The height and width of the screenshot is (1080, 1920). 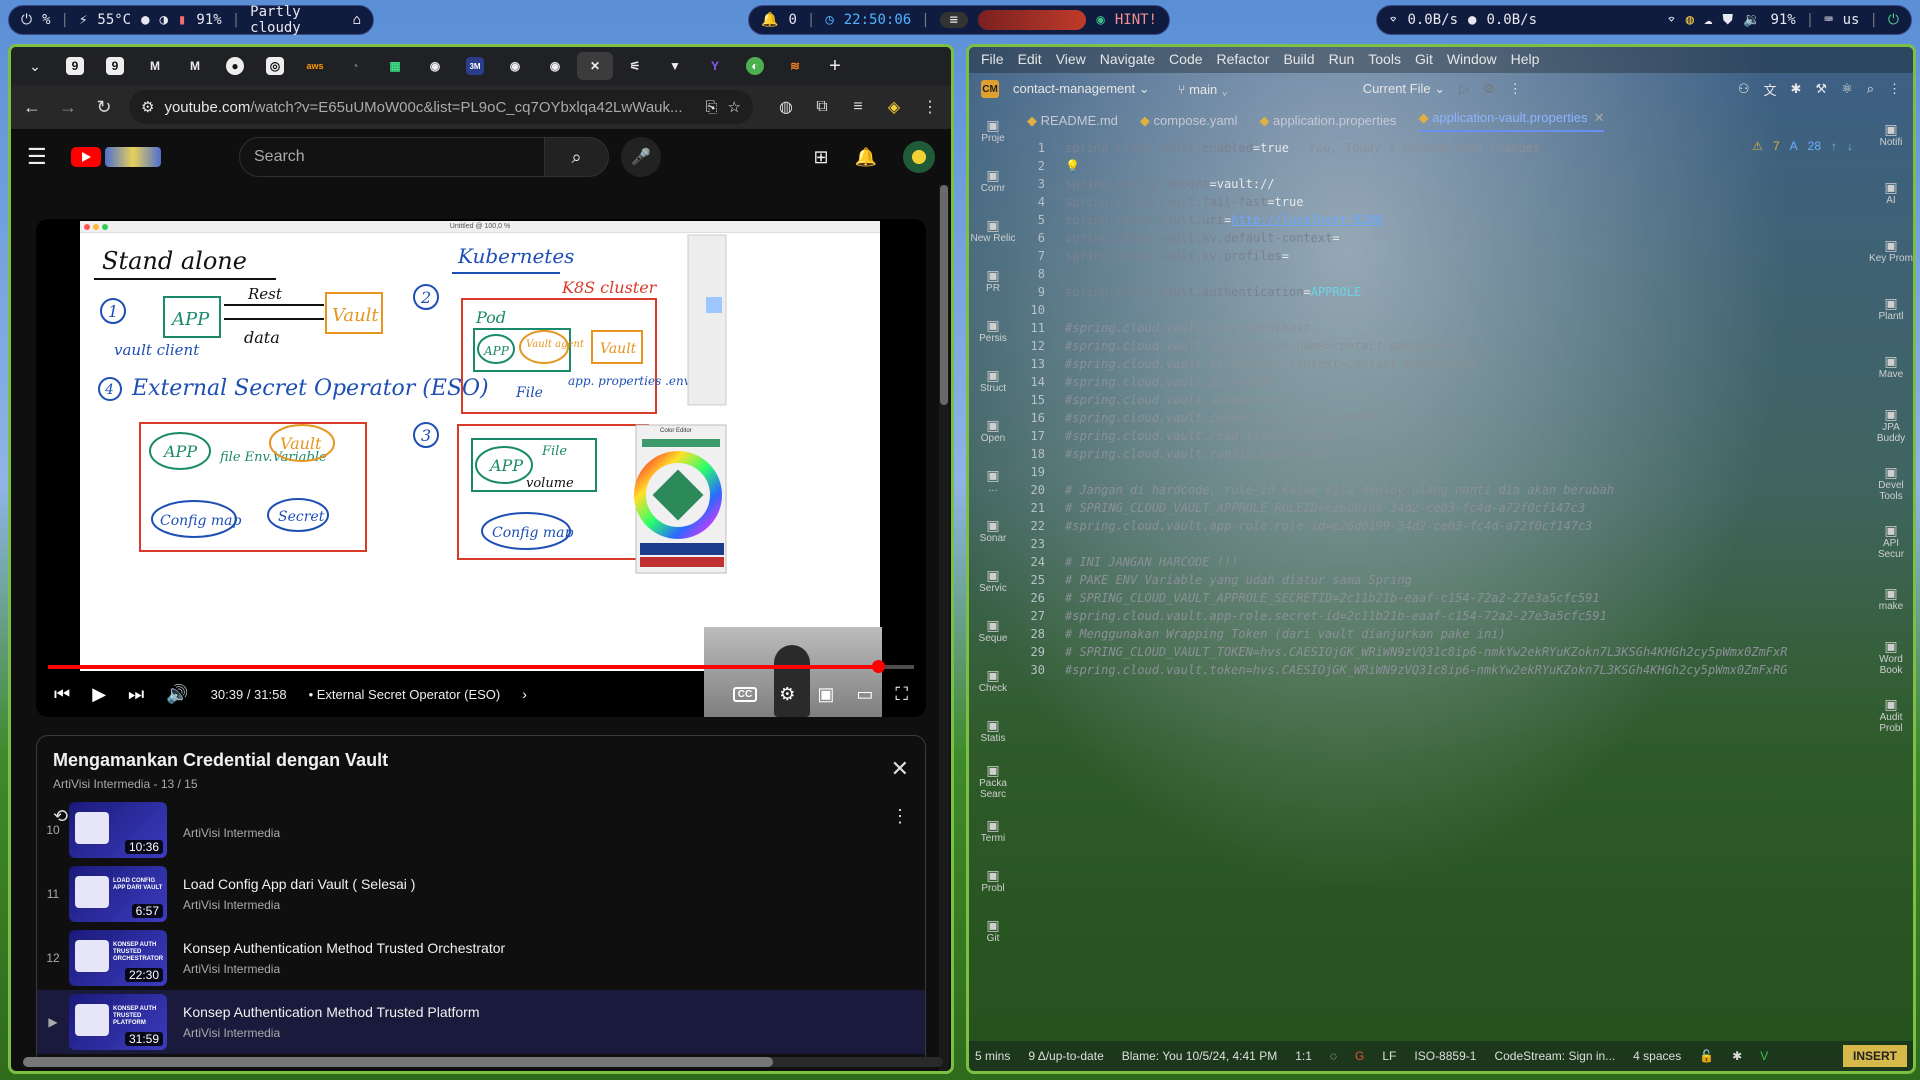 What do you see at coordinates (1442, 544) in the screenshot?
I see `code-line: 23` at bounding box center [1442, 544].